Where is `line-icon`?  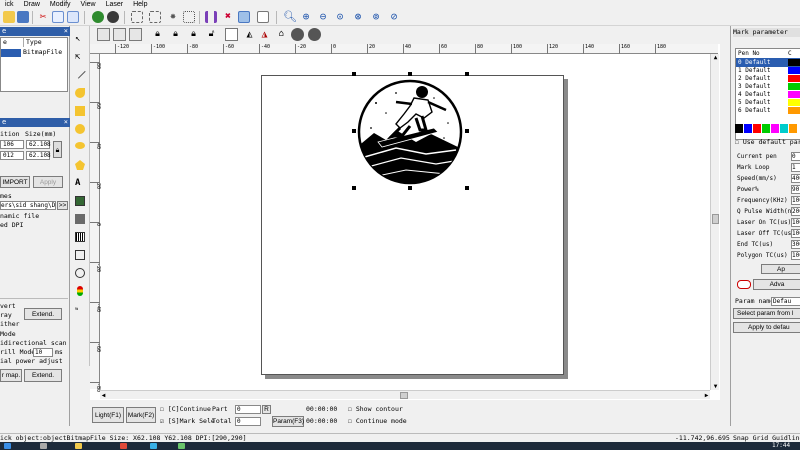
line-icon is located at coordinates (80, 73).